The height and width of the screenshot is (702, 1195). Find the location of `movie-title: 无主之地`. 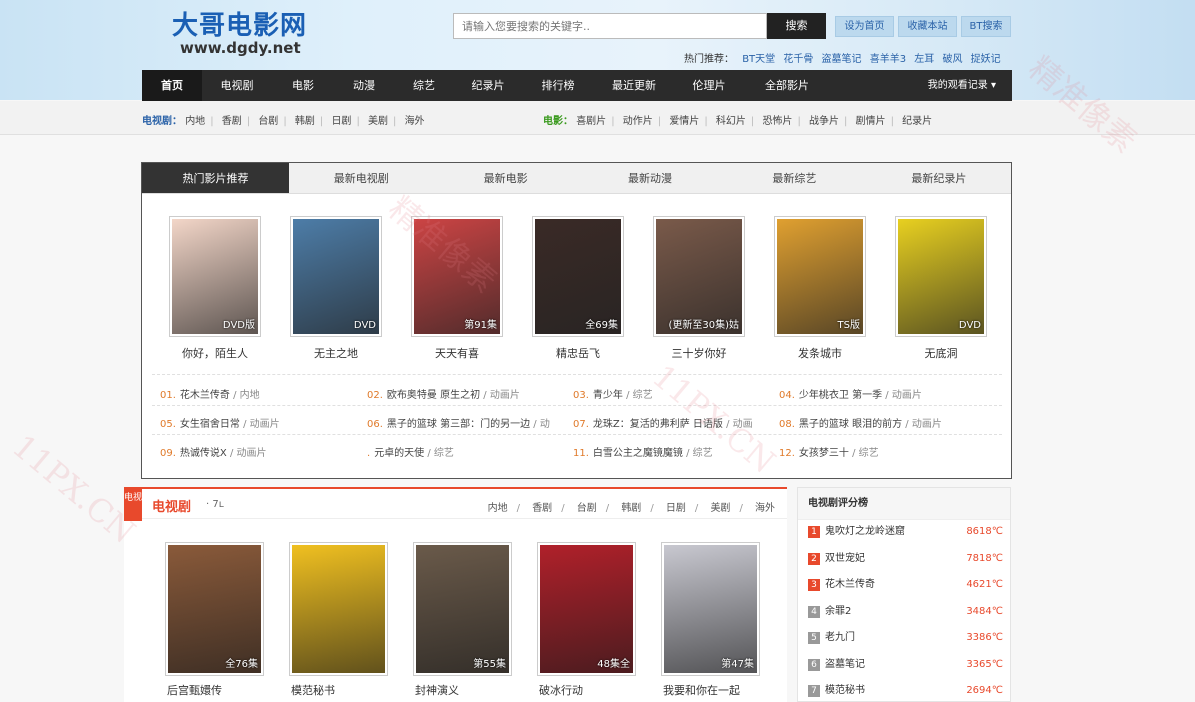

movie-title: 无主之地 is located at coordinates (336, 353).